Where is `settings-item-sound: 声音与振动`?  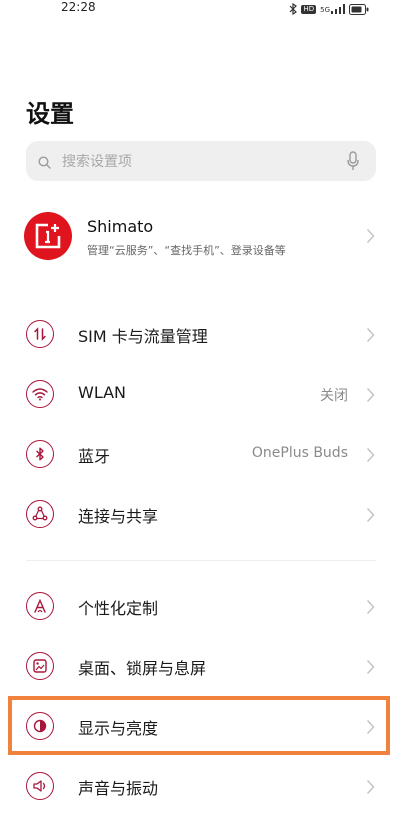
settings-item-sound: 声音与振动 is located at coordinates (201, 788).